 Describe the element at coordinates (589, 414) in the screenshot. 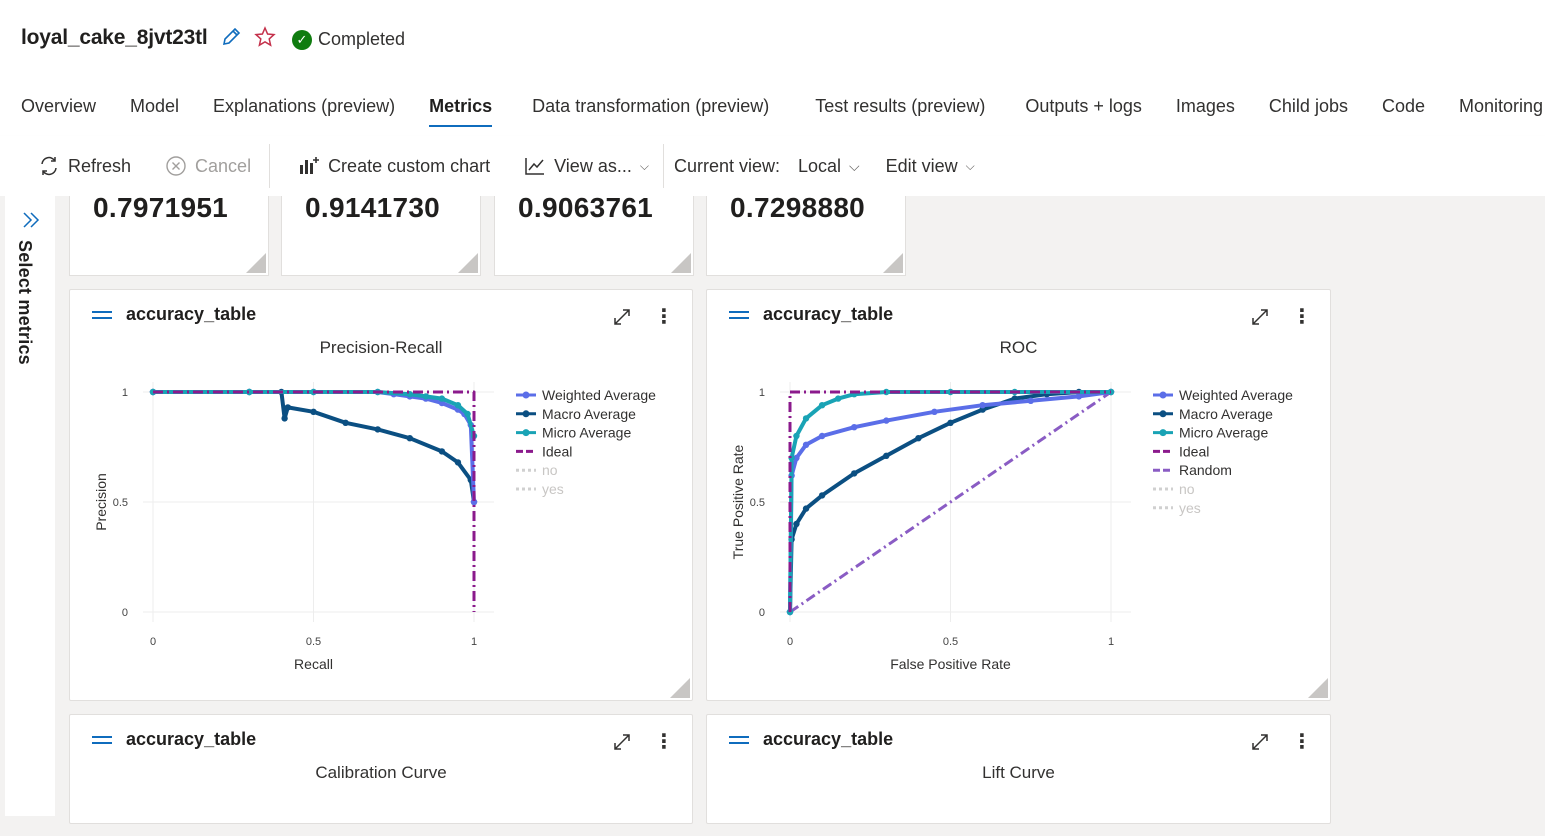

I see `legend-label: Macro Average` at that location.